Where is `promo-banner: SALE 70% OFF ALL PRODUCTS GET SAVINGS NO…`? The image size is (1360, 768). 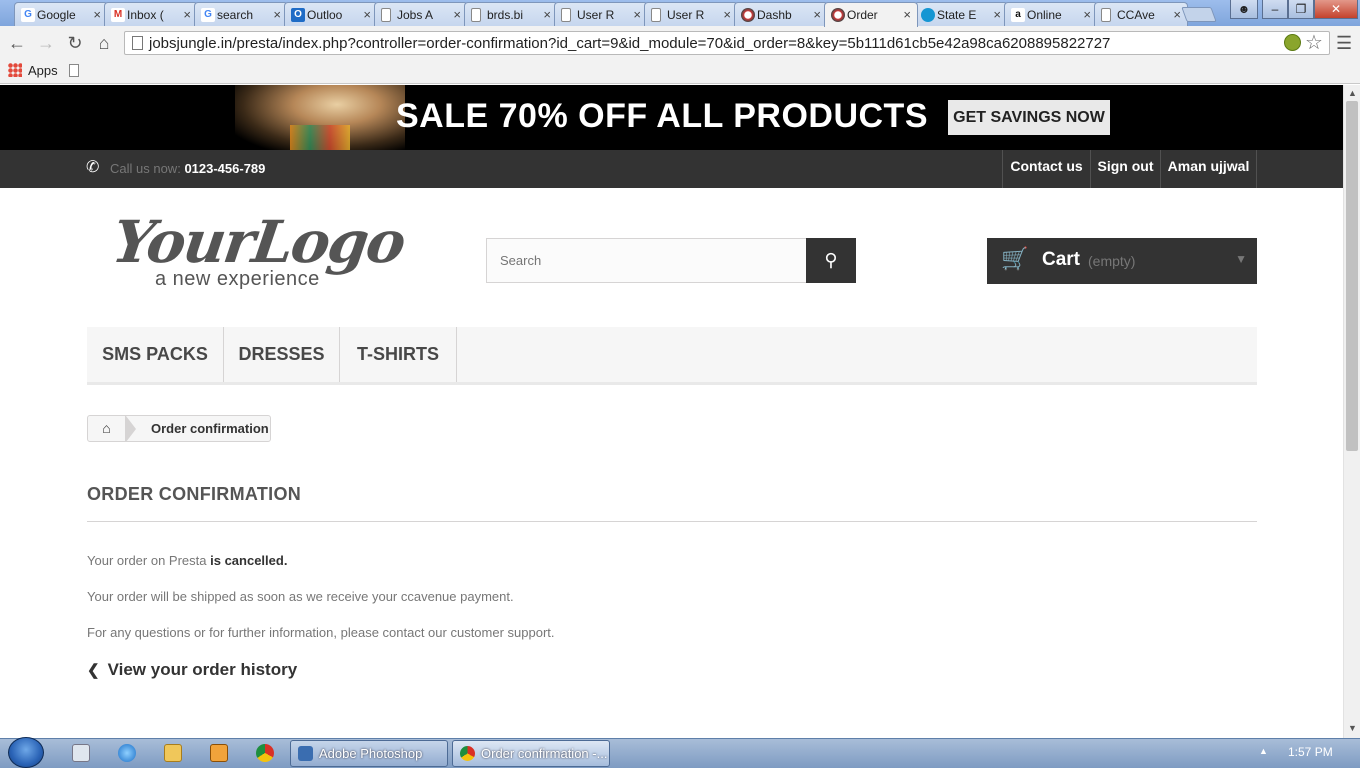
promo-banner: SALE 70% OFF ALL PRODUCTS GET SAVINGS NO… is located at coordinates (671, 117).